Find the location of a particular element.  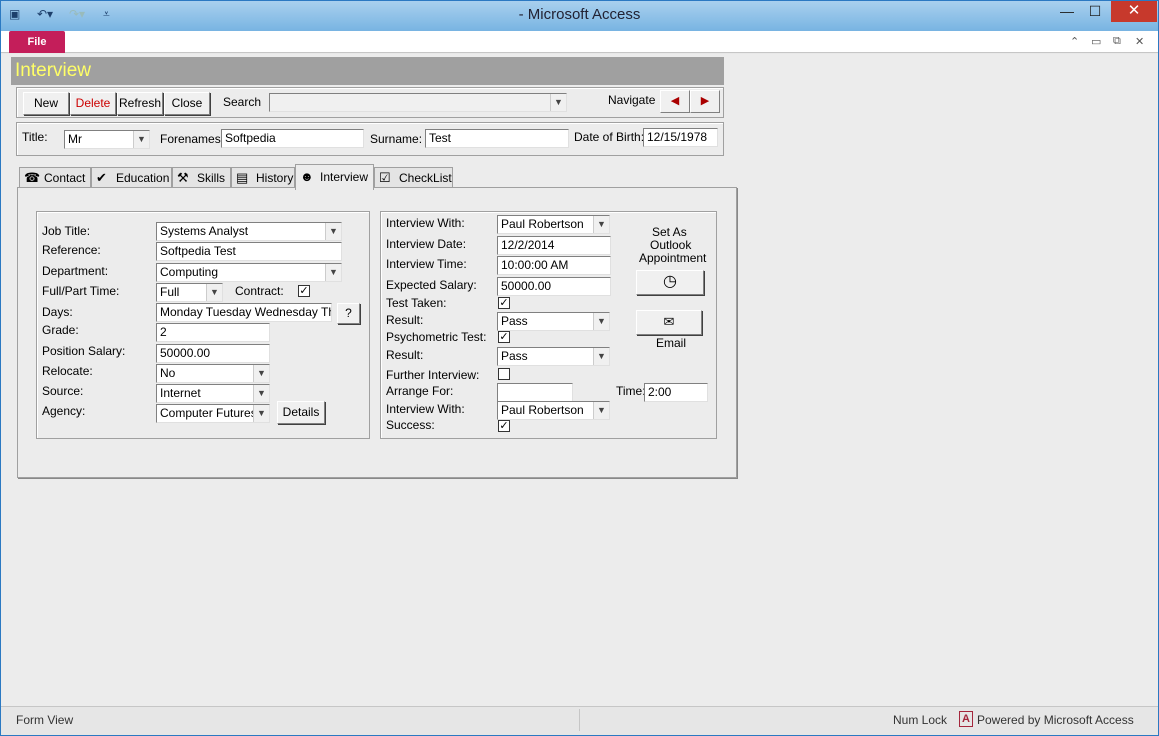

interview-with-label: Interview With: is located at coordinates (425, 223).